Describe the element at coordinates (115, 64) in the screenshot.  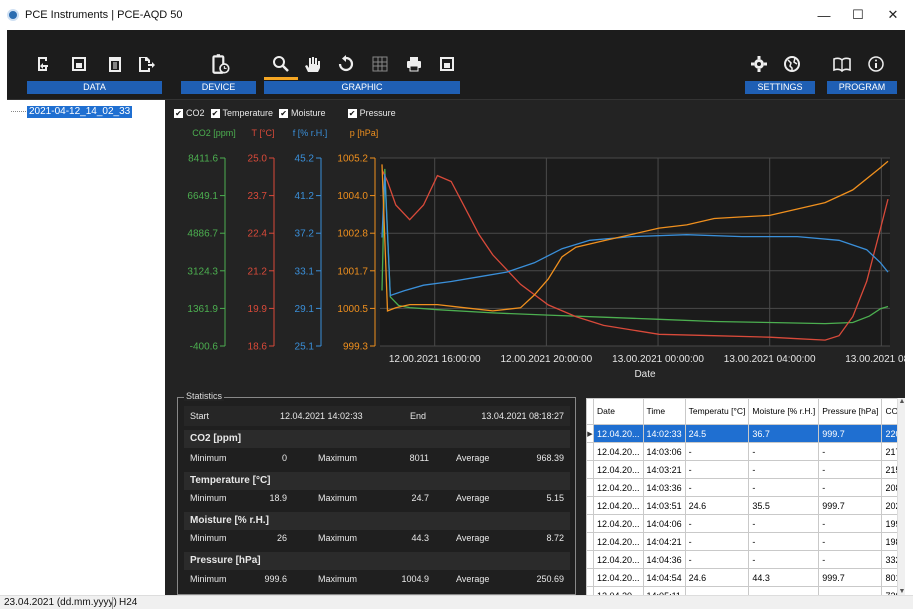
I see `delete-icon` at that location.